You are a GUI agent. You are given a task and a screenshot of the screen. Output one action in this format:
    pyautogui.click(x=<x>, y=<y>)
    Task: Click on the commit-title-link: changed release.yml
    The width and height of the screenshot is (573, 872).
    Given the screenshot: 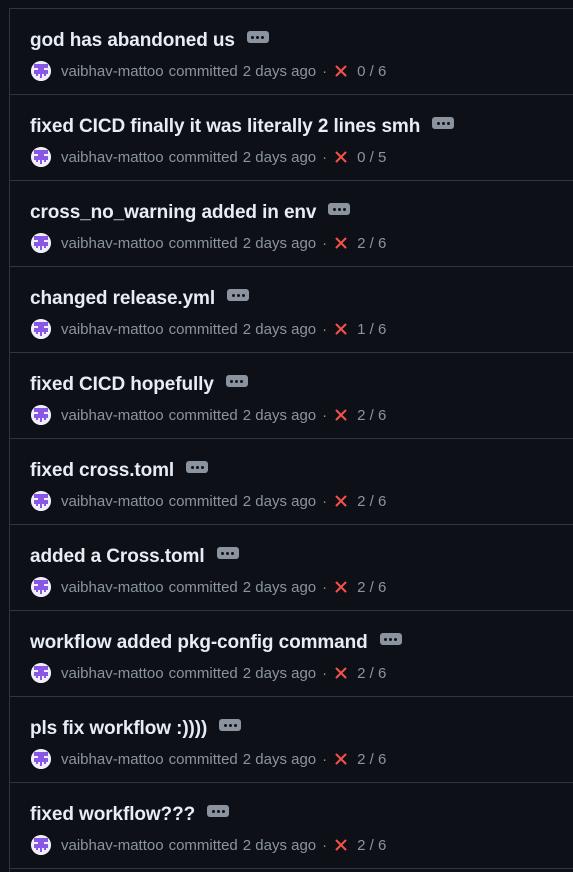 What is the action you would take?
    pyautogui.click(x=122, y=299)
    